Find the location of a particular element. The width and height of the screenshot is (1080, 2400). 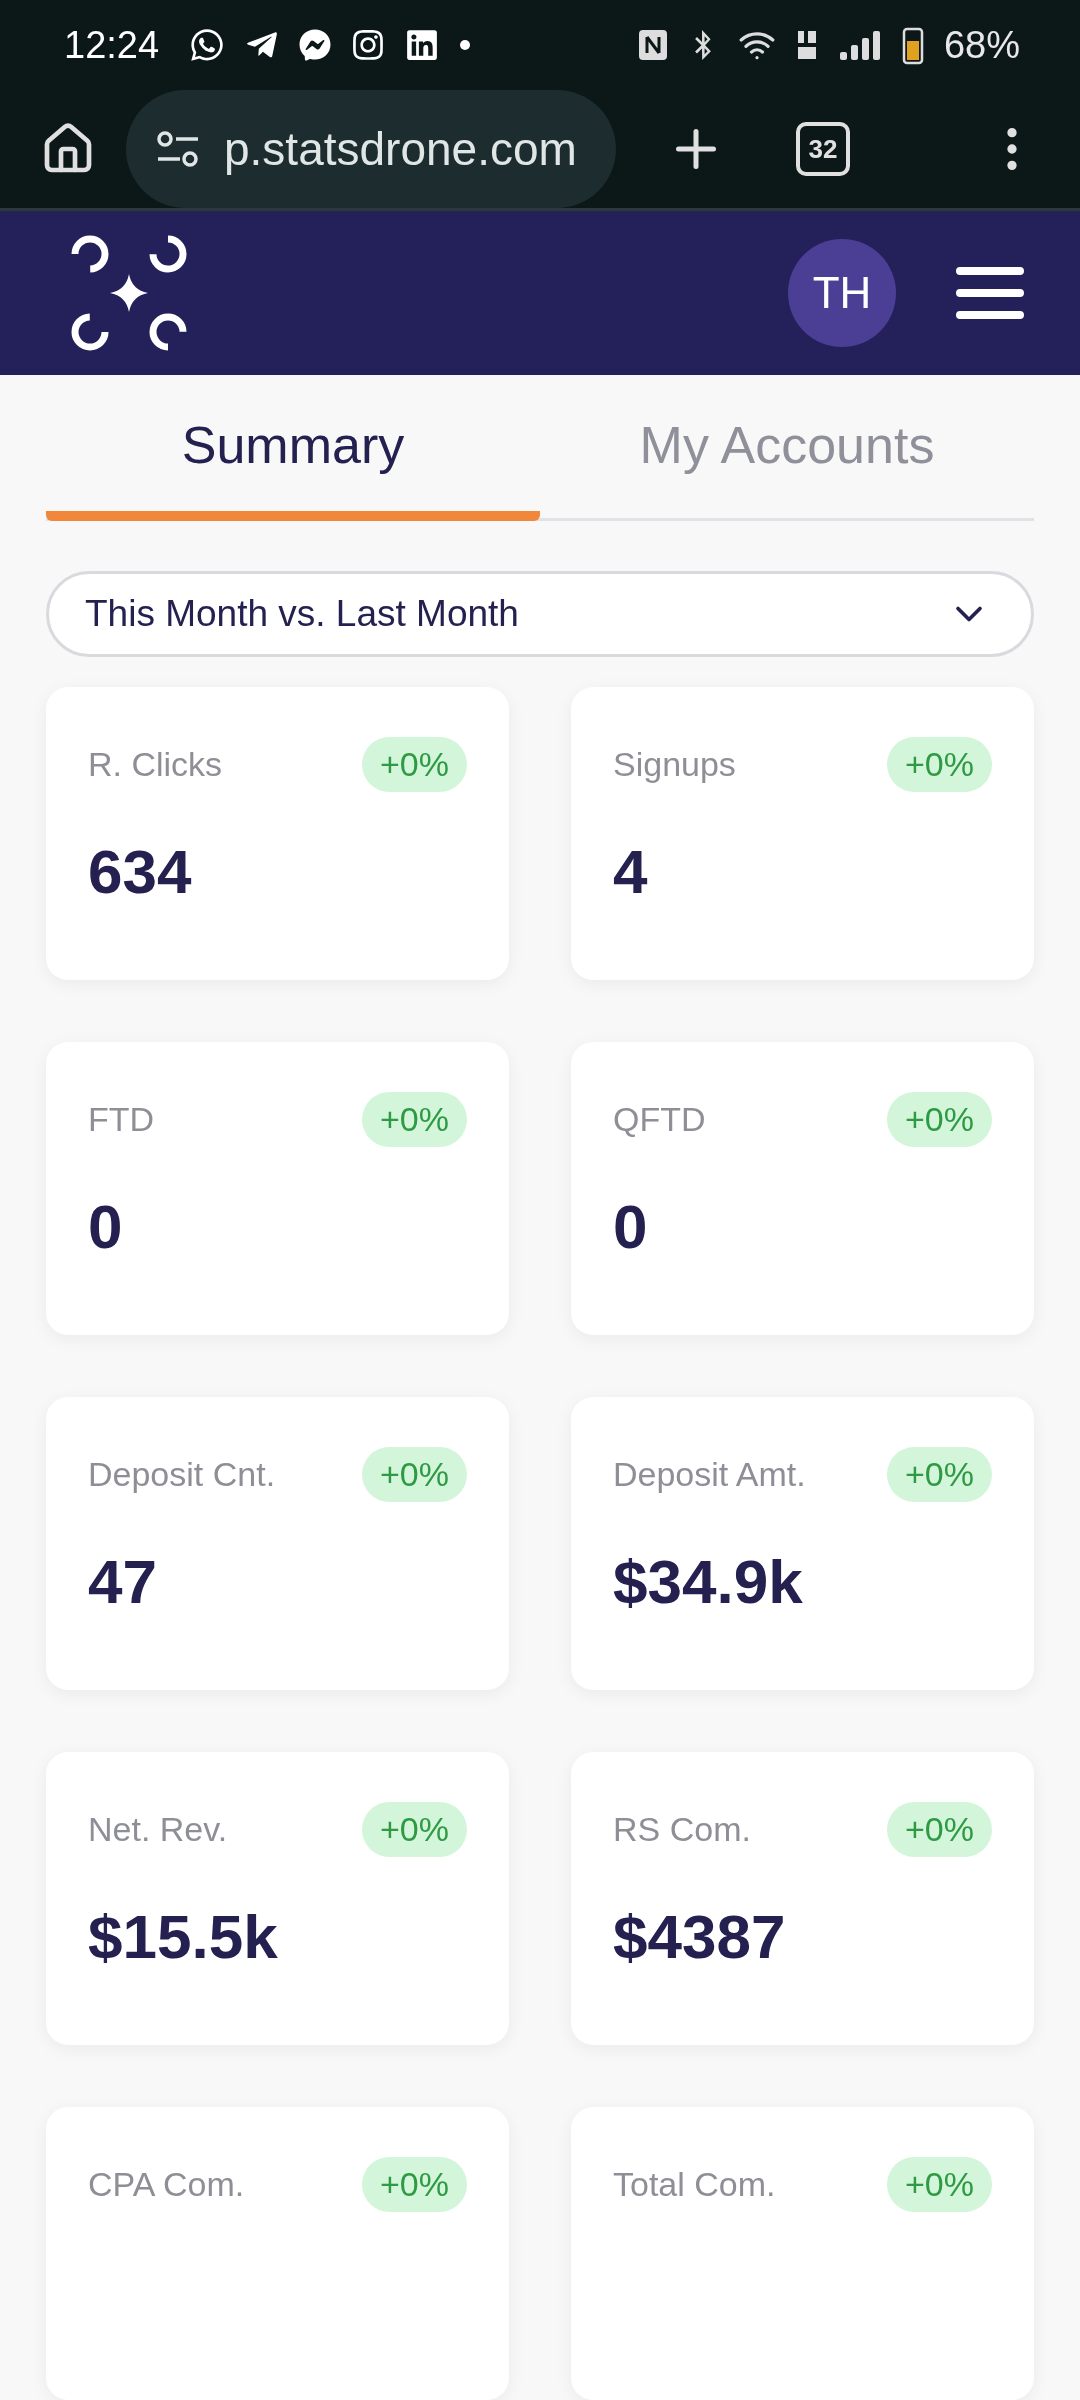

nfc-icon is located at coordinates (652, 45).